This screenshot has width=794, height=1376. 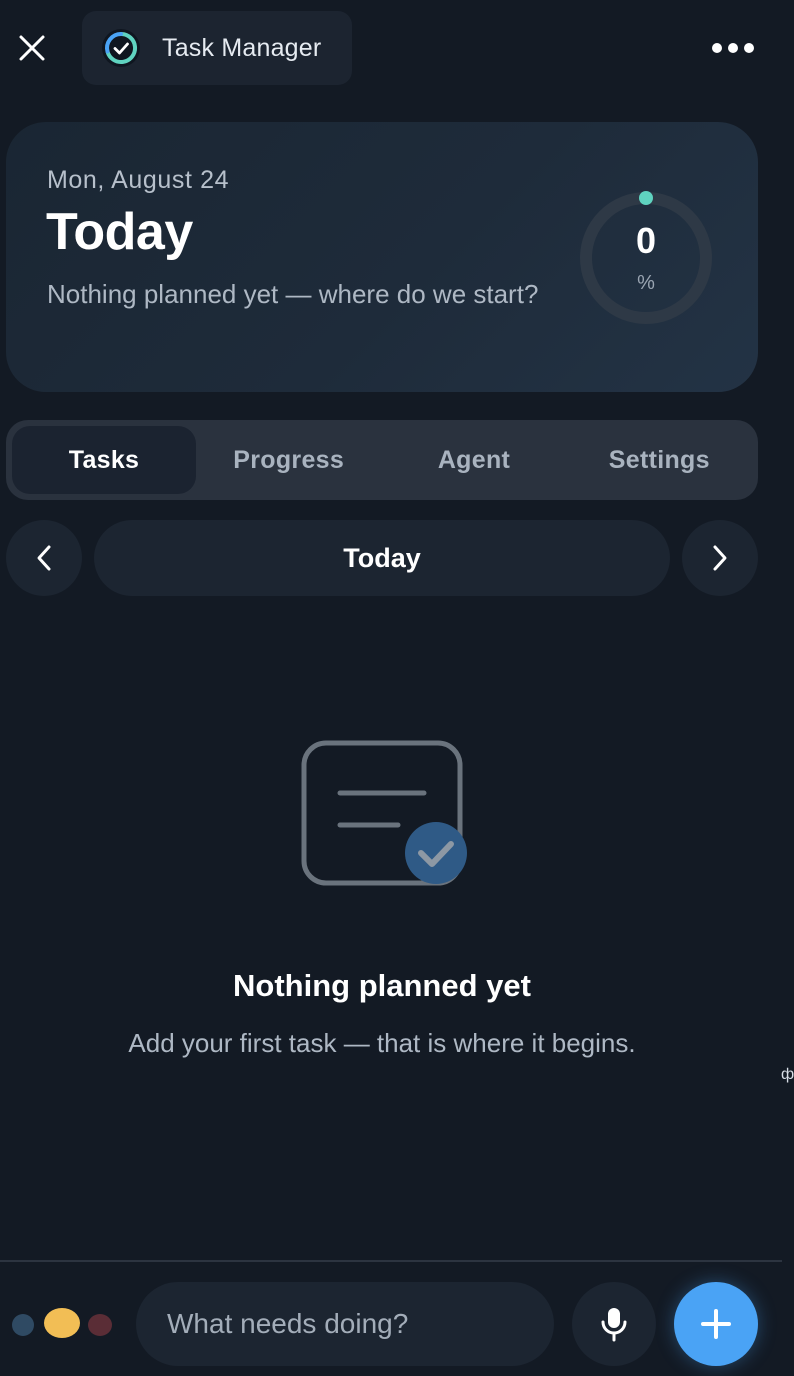 I want to click on more-options-button, so click(x=733, y=48).